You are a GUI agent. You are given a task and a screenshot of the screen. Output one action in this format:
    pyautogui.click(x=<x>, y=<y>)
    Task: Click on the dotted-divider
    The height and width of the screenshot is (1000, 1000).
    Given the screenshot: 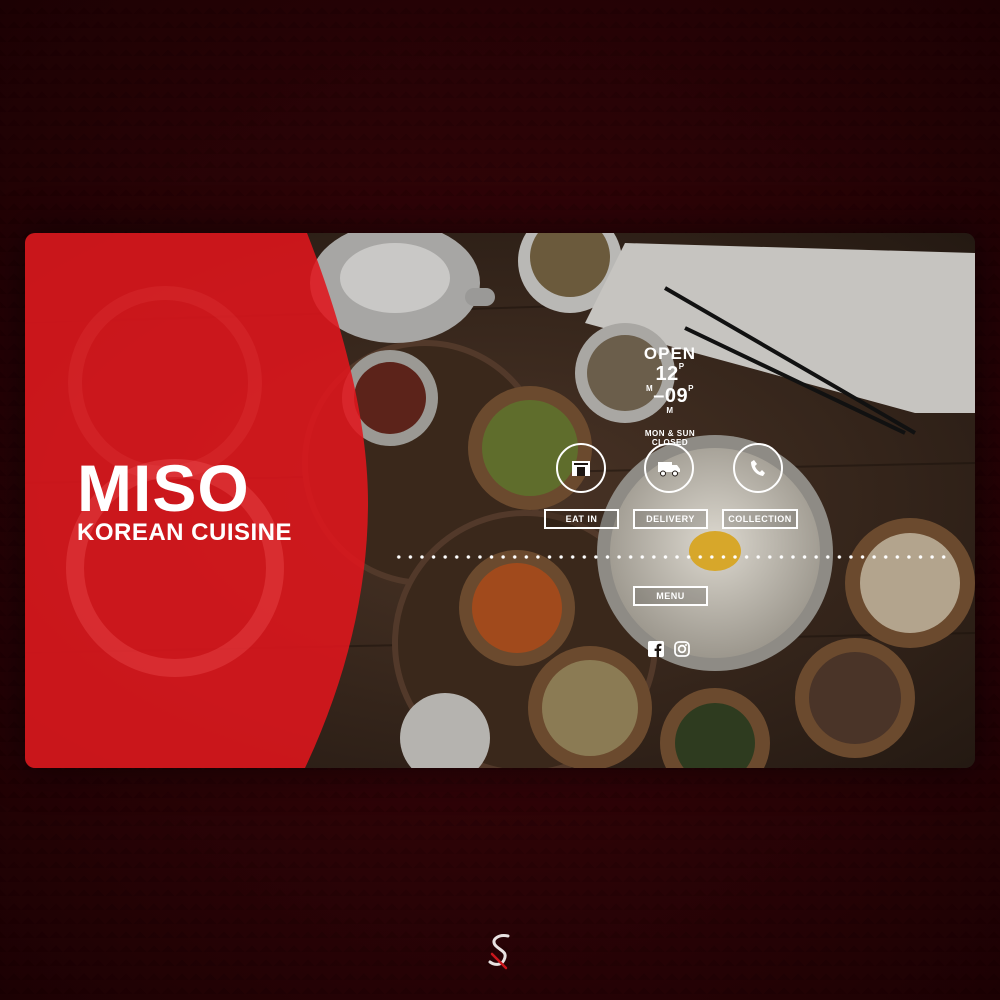 What is the action you would take?
    pyautogui.click(x=670, y=557)
    